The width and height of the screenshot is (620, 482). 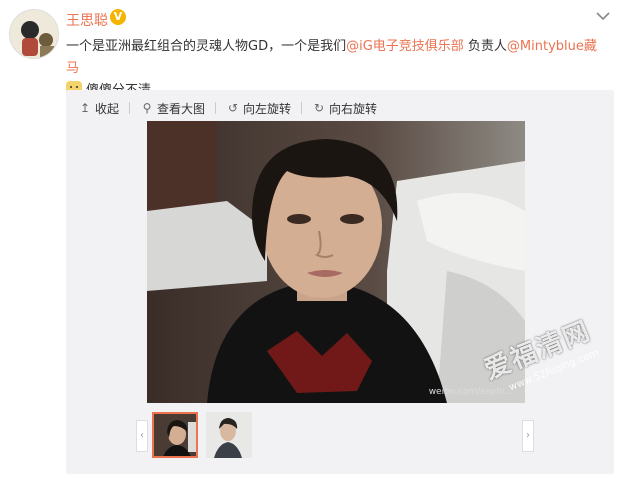 I want to click on avatar, so click(x=34, y=34).